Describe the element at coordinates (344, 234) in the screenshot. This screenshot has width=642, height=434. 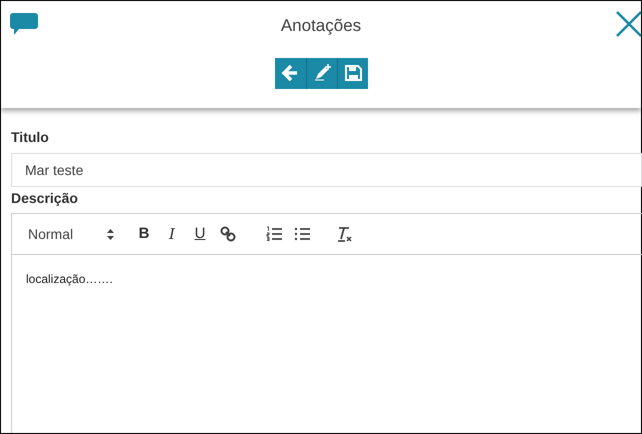
I see `clear-format-icon` at that location.